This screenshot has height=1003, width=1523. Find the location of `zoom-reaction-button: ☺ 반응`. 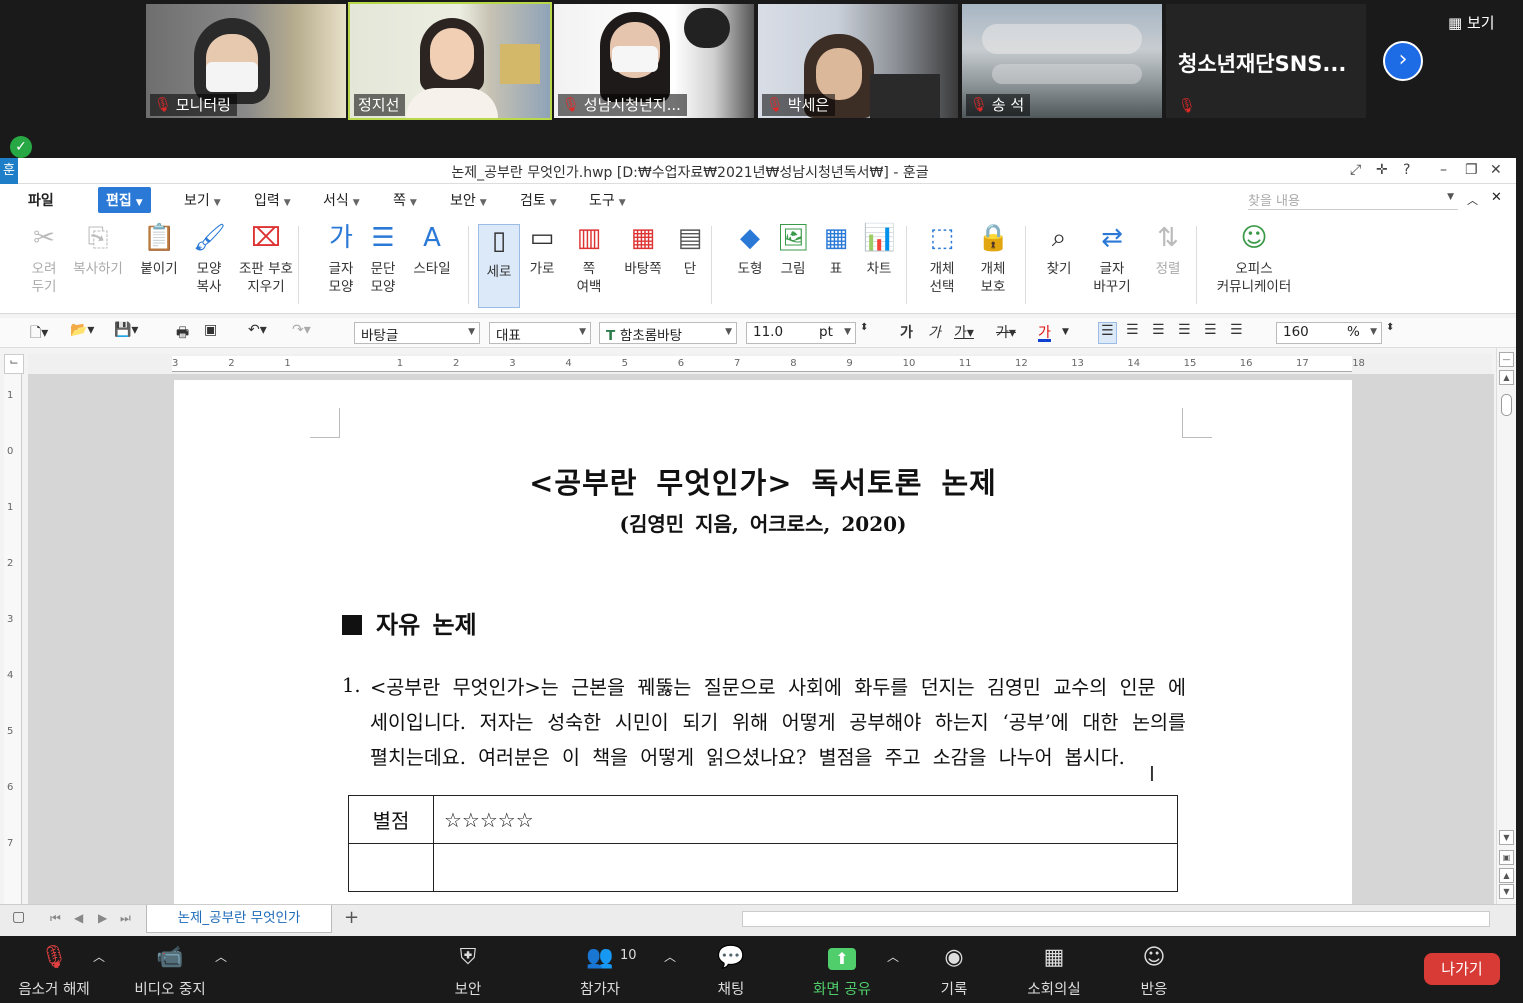

zoom-reaction-button: ☺ 반응 is located at coordinates (1154, 971).